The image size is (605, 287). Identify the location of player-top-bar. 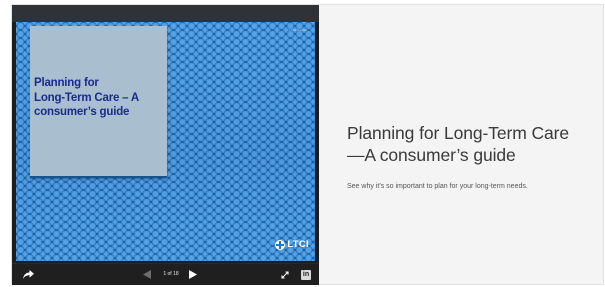
(165, 13).